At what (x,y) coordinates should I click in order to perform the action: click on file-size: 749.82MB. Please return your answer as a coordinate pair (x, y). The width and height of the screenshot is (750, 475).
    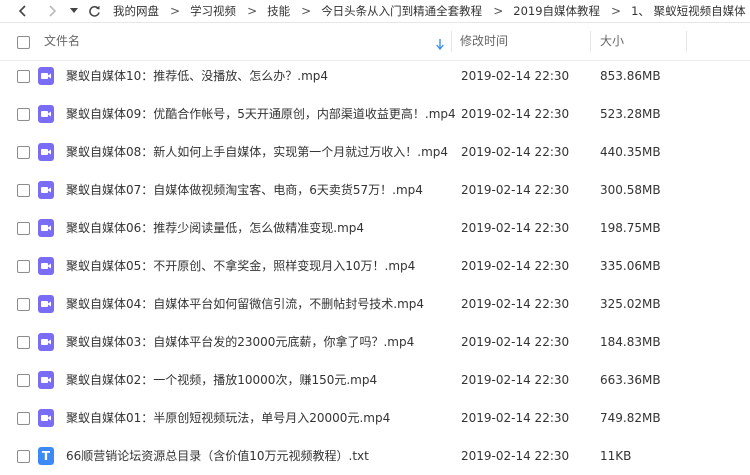
    Looking at the image, I should click on (630, 418).